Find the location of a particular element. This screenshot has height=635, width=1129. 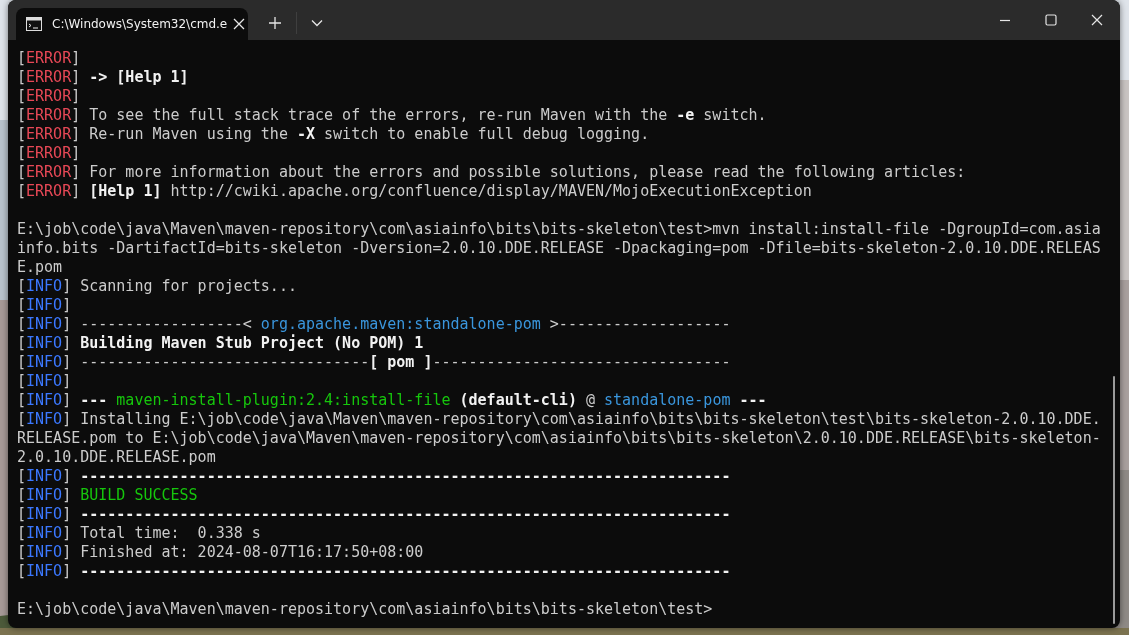

chevron-down-icon is located at coordinates (317, 23).